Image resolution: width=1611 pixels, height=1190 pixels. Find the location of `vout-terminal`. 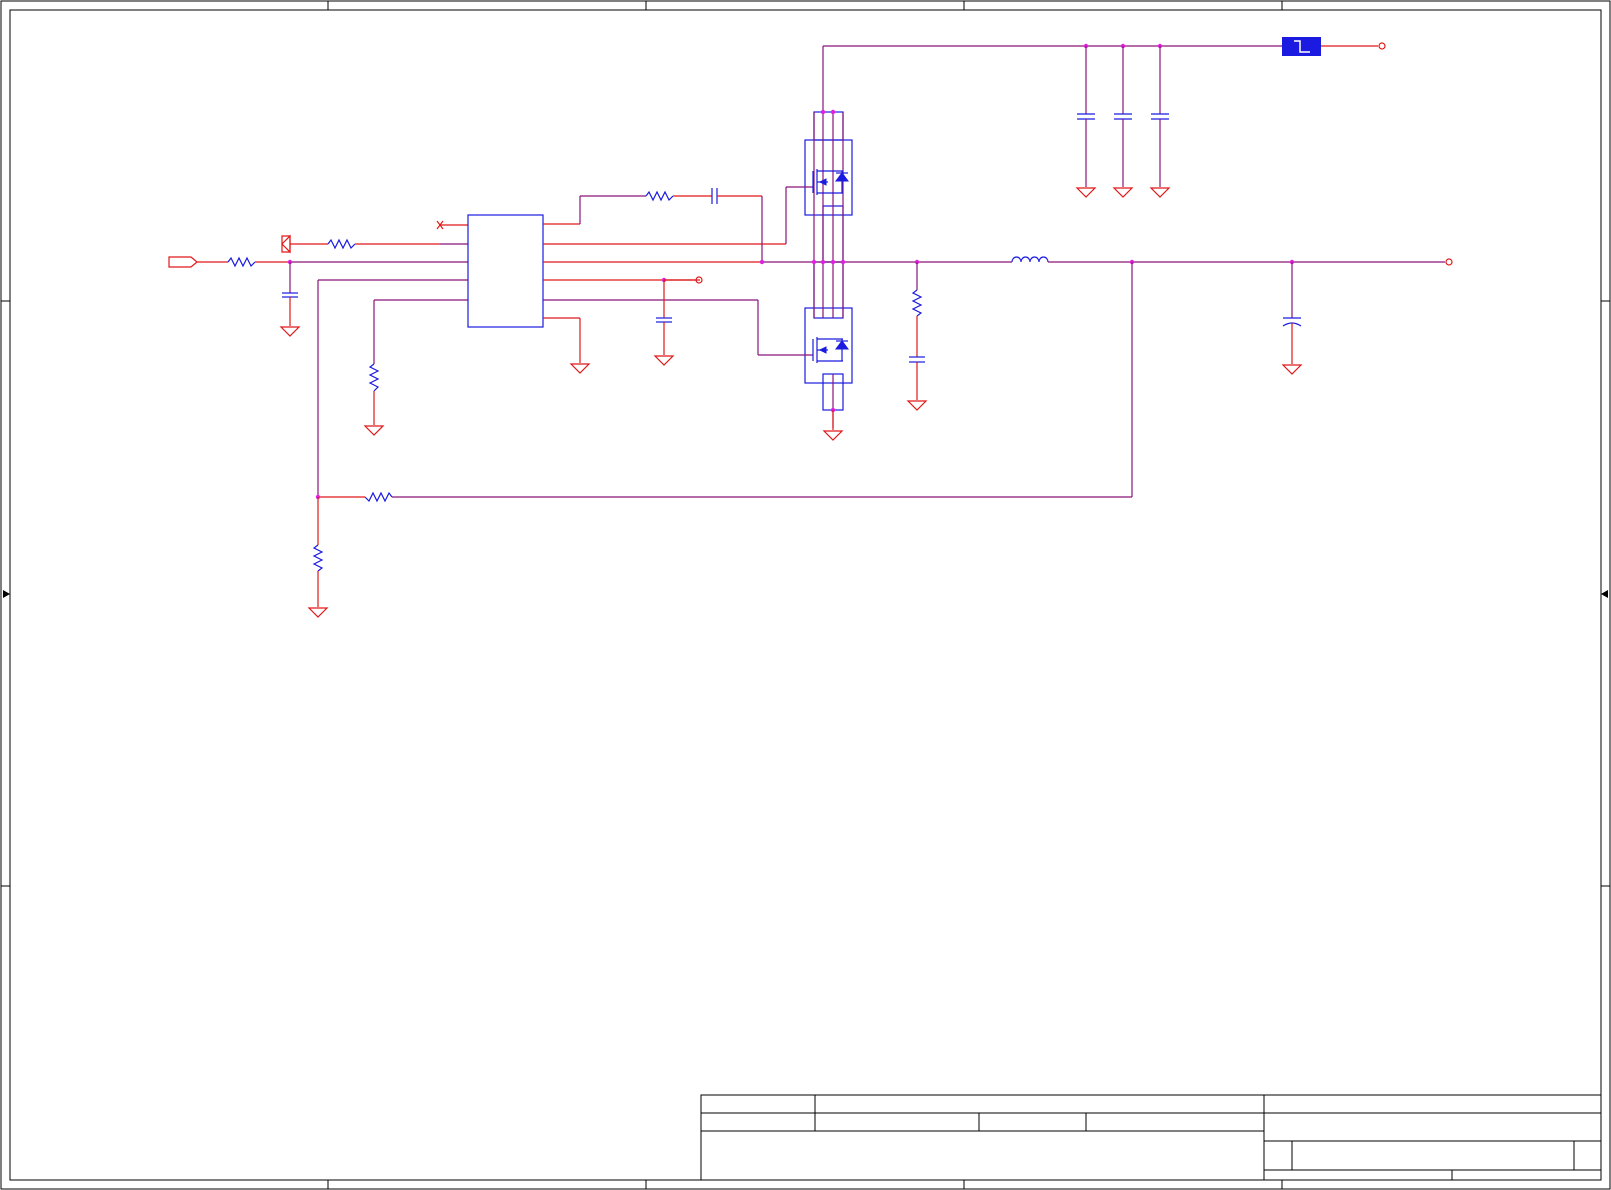

vout-terminal is located at coordinates (1449, 262).